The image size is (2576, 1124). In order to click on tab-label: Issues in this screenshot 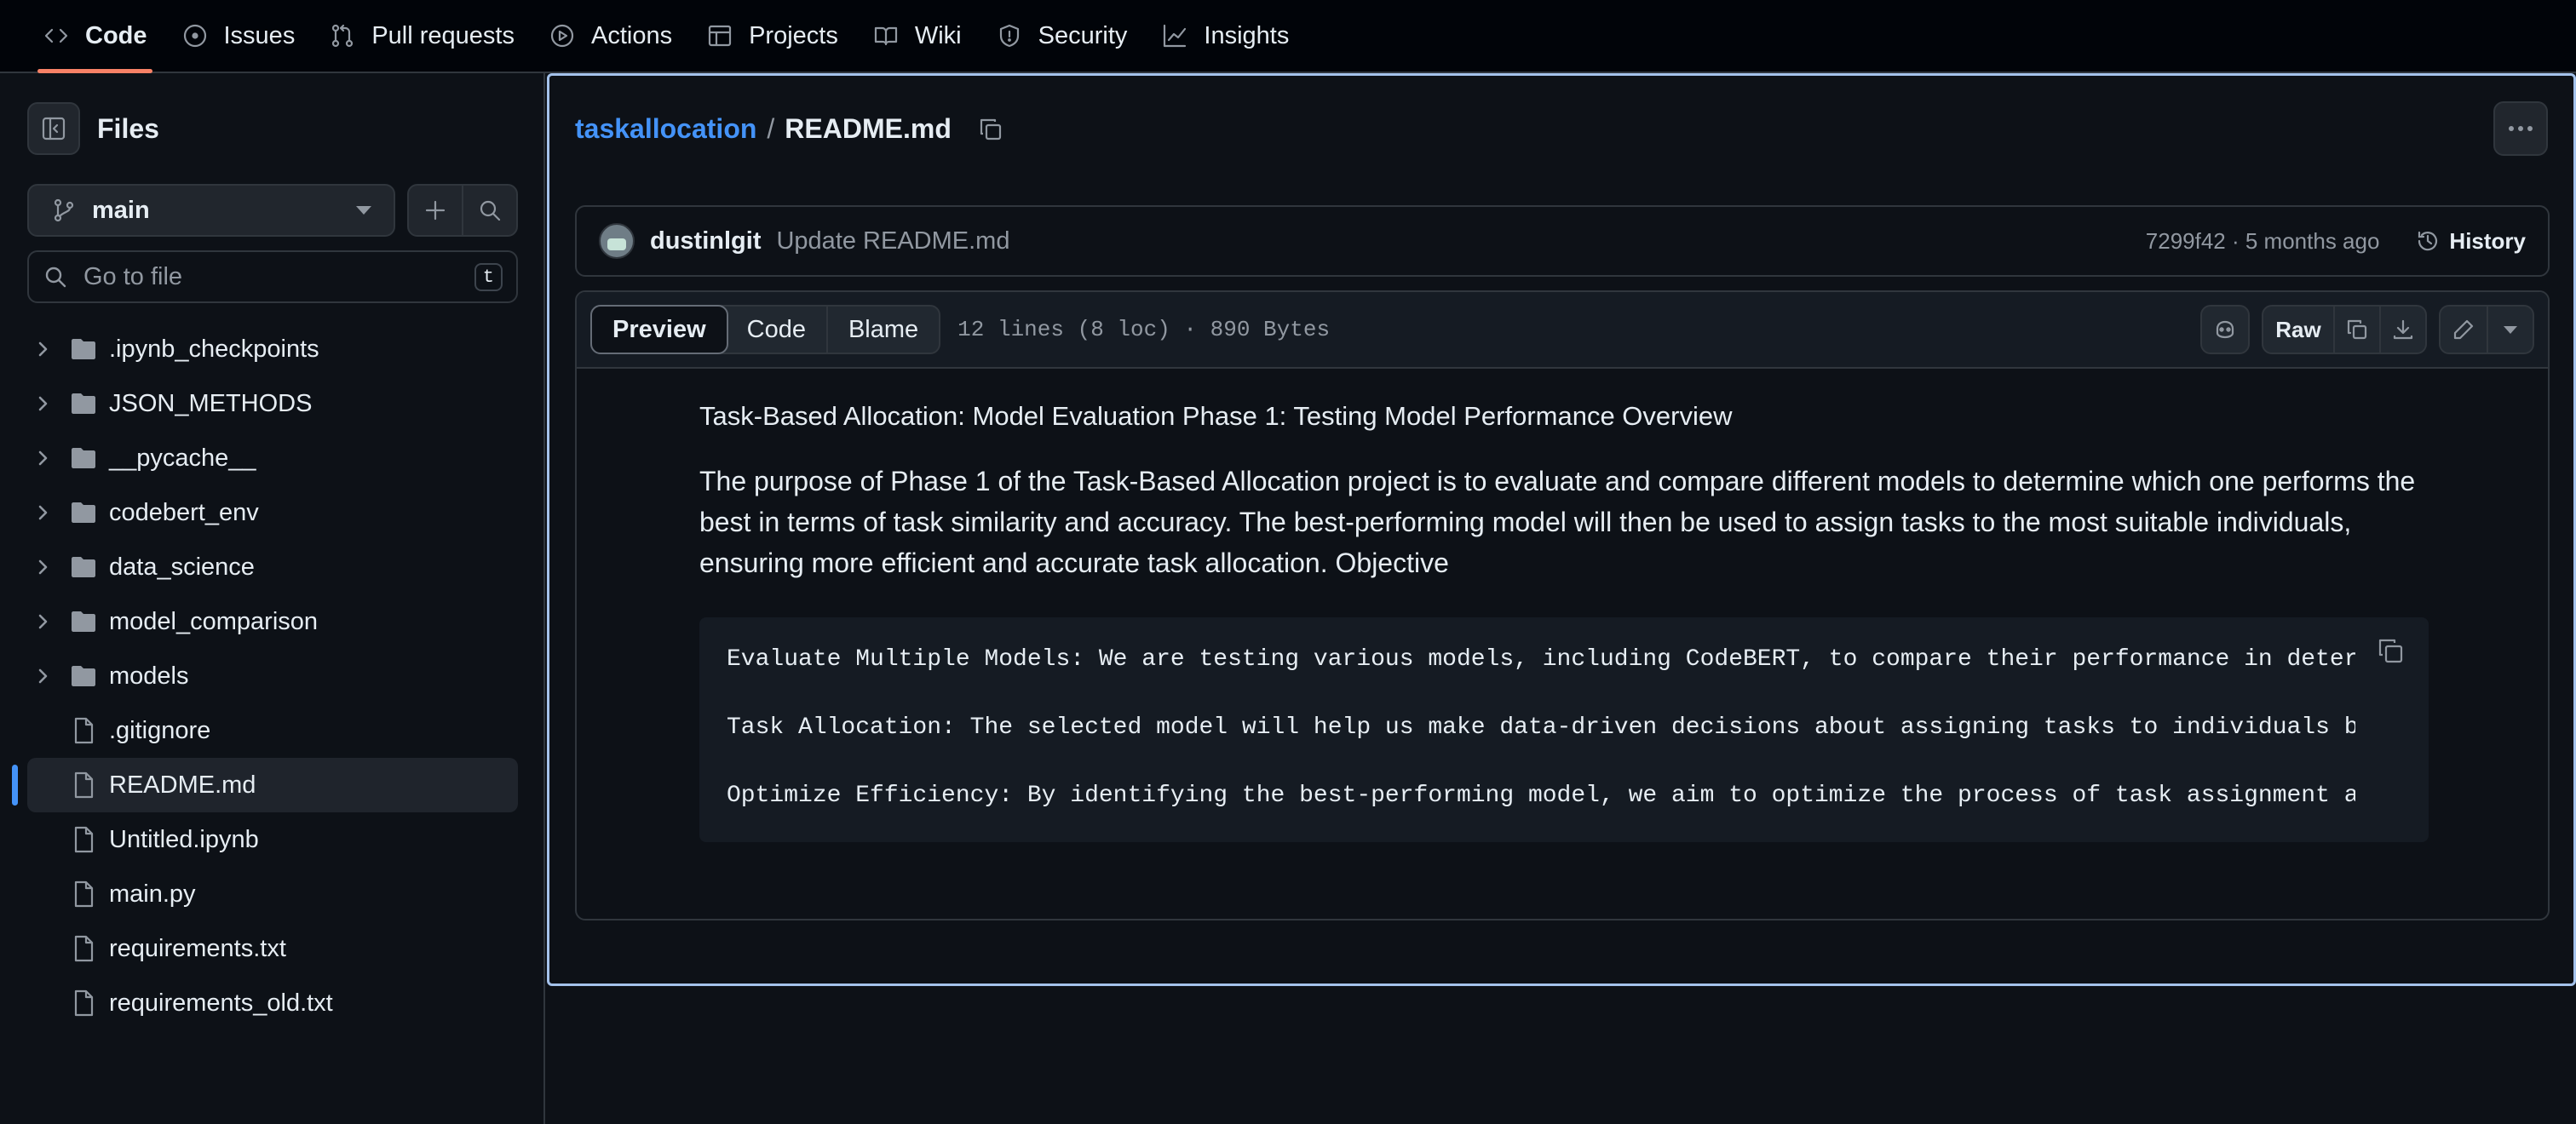, I will do `click(260, 35)`.